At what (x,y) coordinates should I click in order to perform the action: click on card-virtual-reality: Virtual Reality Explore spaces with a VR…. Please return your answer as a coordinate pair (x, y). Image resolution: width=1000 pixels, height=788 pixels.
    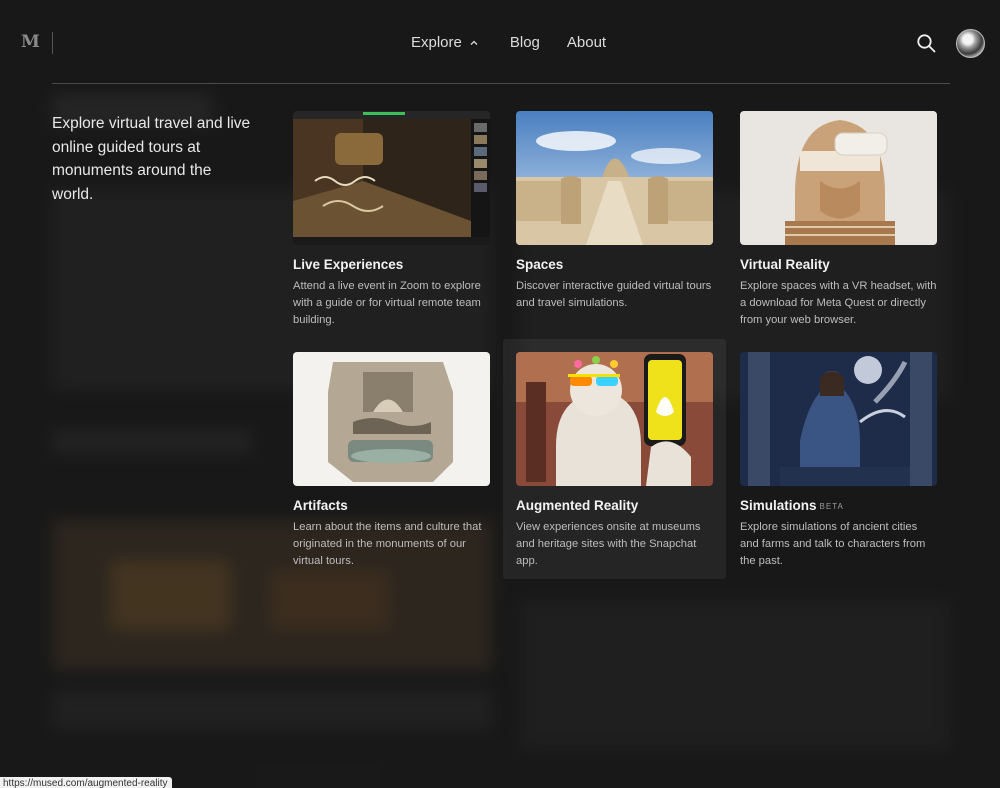
    Looking at the image, I should click on (838, 220).